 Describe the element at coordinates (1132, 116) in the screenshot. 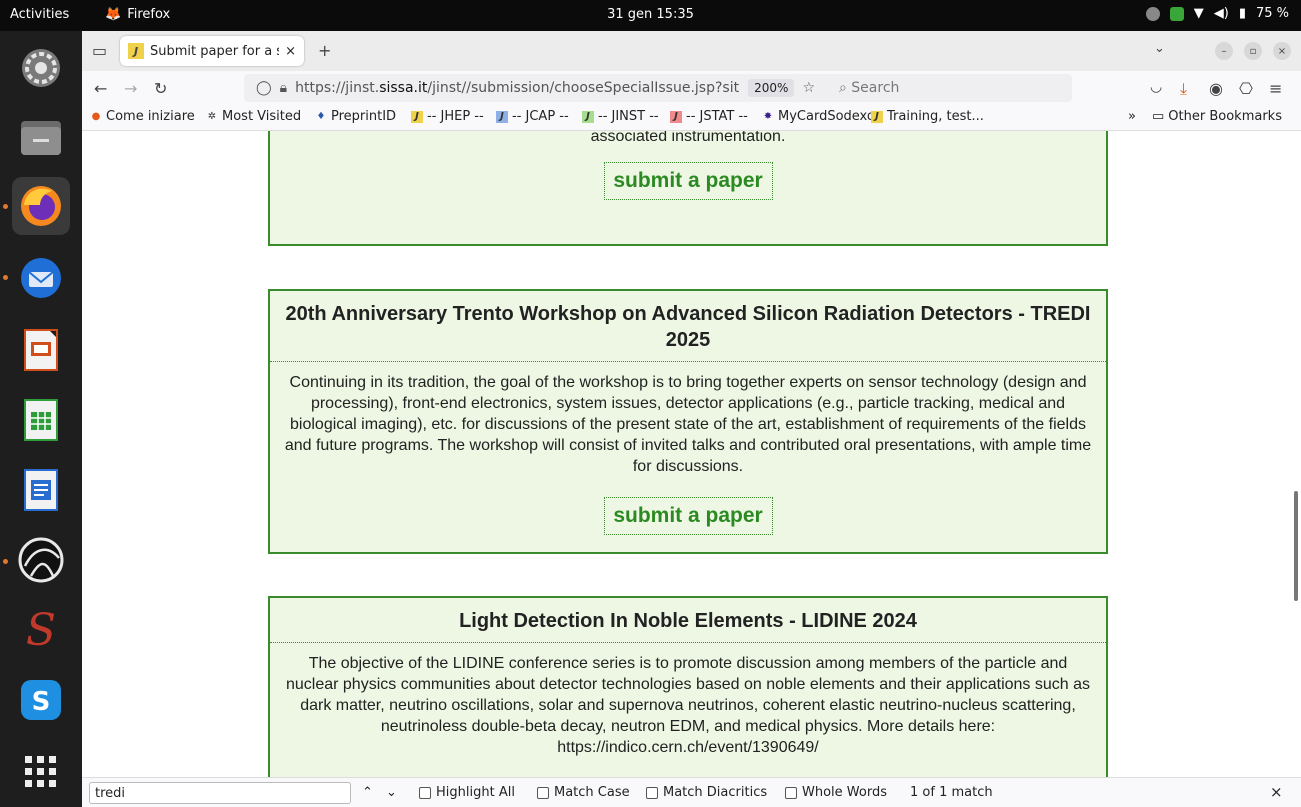

I see `bookmarks-overflow-button: »` at that location.